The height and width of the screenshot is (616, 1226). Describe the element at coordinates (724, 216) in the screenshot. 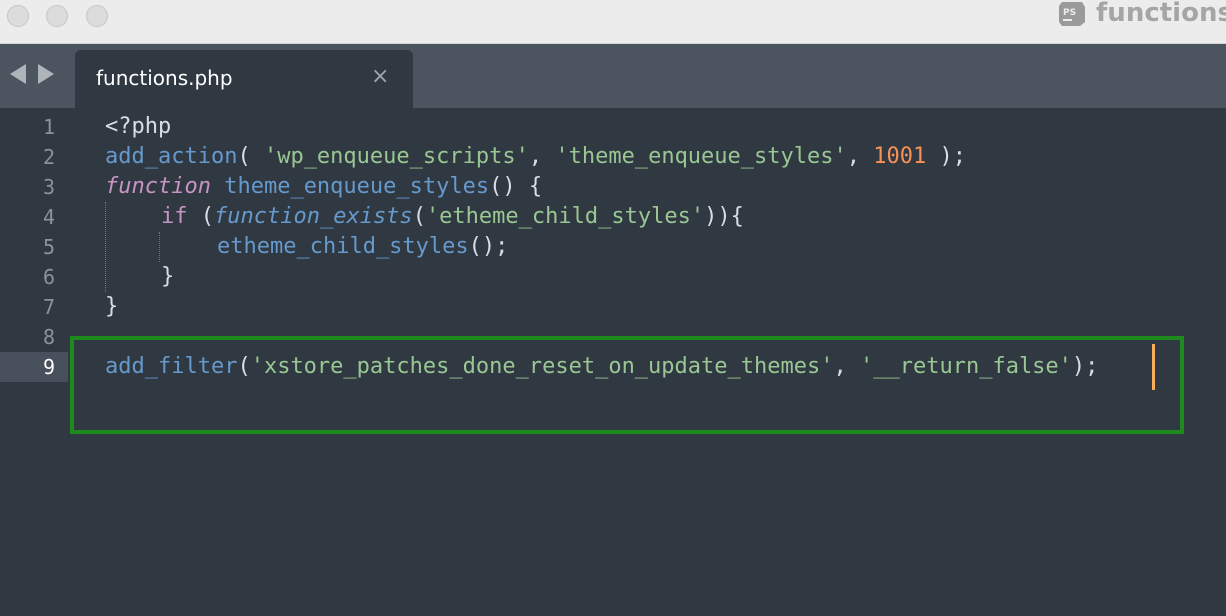

I see `punctuation: )){` at that location.